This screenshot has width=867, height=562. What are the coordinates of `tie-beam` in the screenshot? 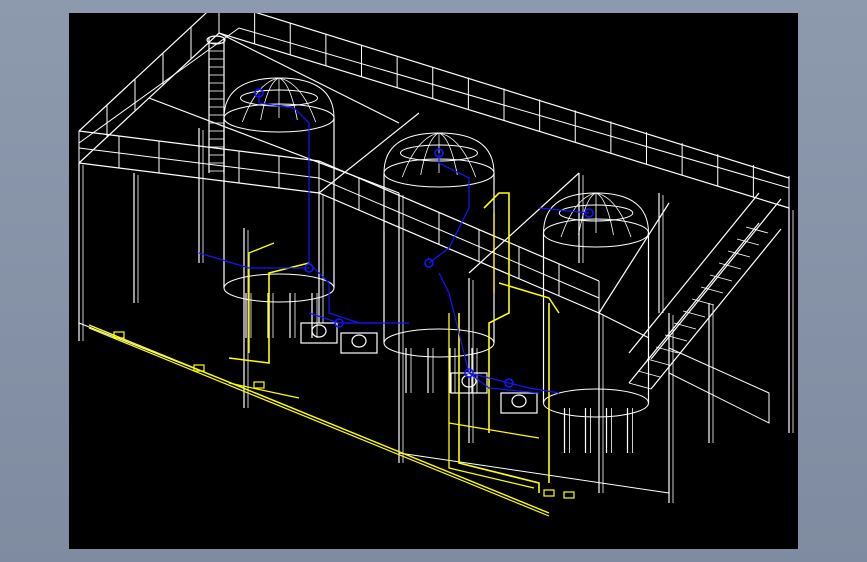 It's located at (534, 473).